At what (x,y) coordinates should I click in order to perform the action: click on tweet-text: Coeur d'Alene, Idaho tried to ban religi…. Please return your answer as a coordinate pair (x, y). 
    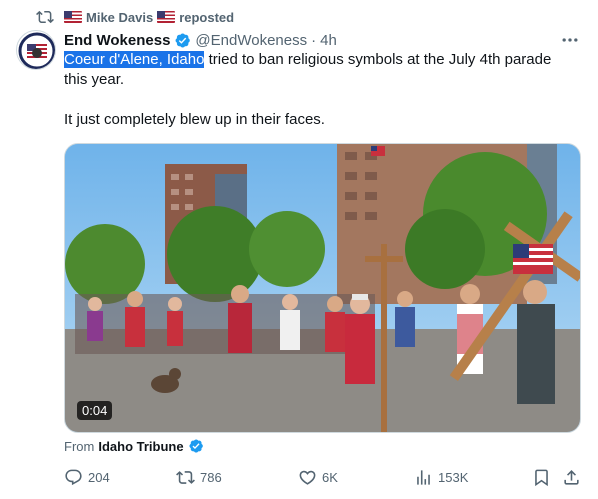
    Looking at the image, I should click on (319, 90).